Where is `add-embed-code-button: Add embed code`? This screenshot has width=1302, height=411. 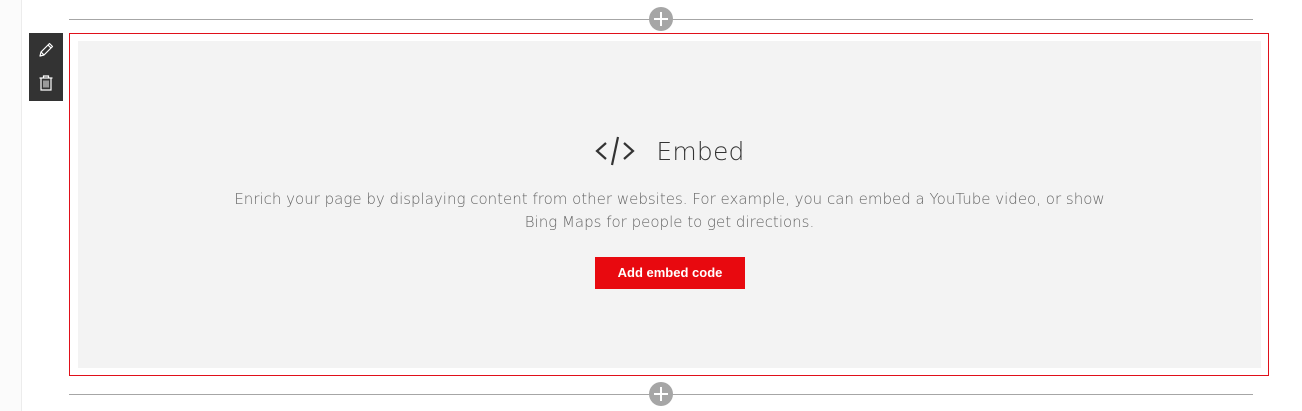 add-embed-code-button: Add embed code is located at coordinates (670, 273).